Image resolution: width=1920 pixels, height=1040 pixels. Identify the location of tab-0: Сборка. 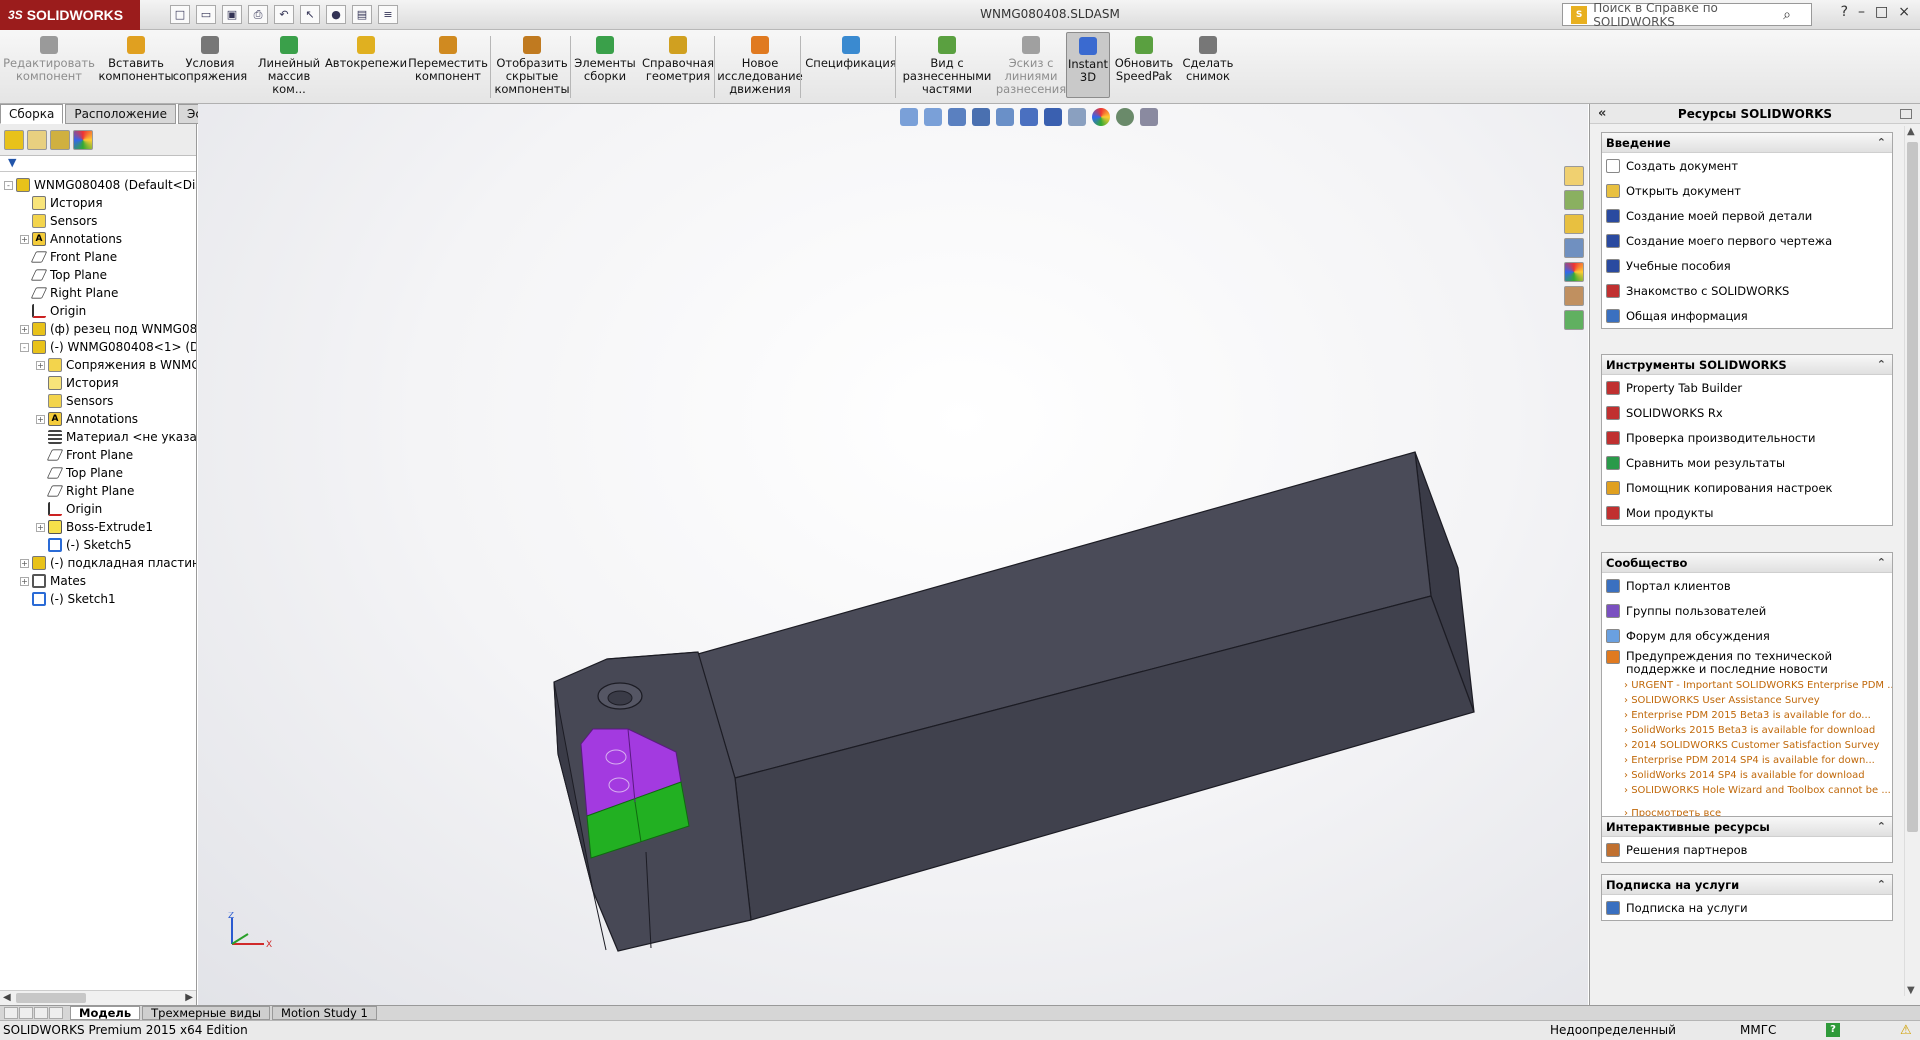
(32, 114).